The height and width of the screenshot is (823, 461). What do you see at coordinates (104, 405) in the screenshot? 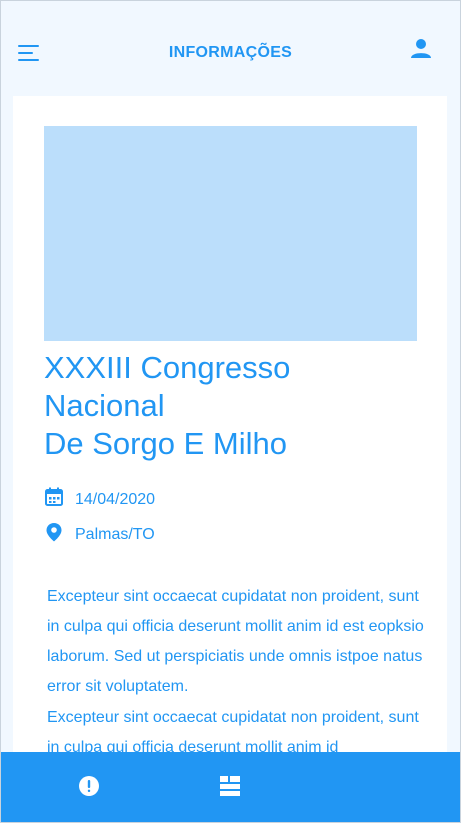
I see `event-title-line: Nacional` at bounding box center [104, 405].